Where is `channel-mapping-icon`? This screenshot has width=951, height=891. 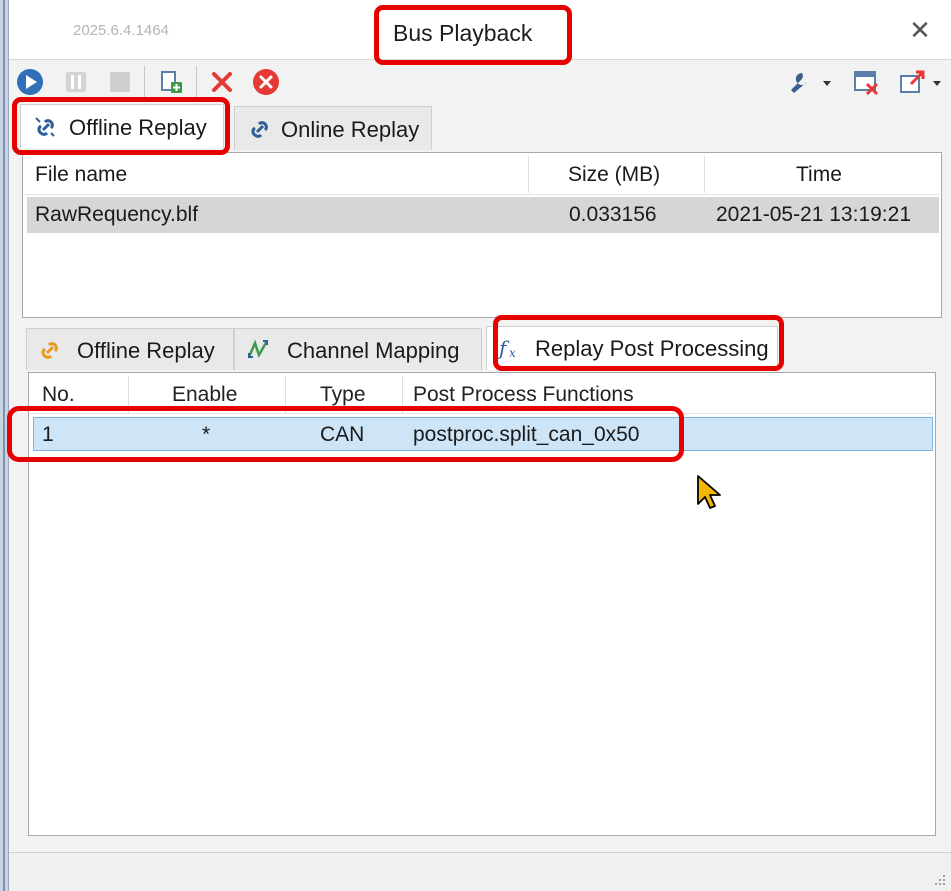
channel-mapping-icon is located at coordinates (258, 349).